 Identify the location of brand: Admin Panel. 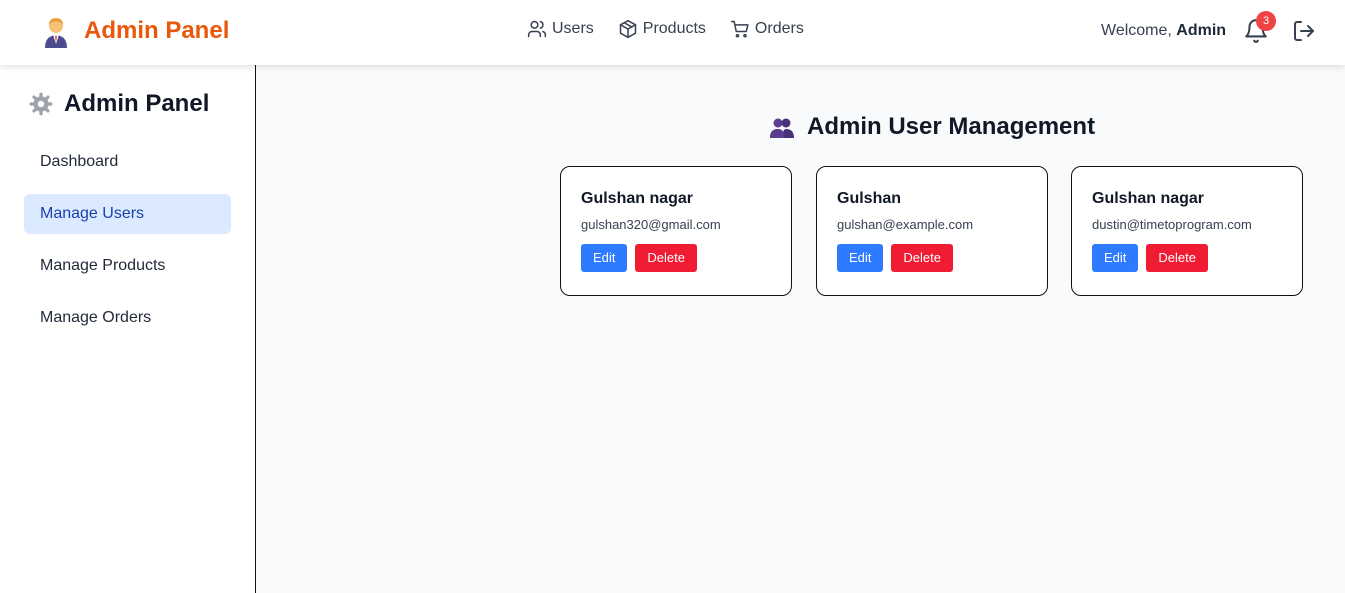
(135, 31).